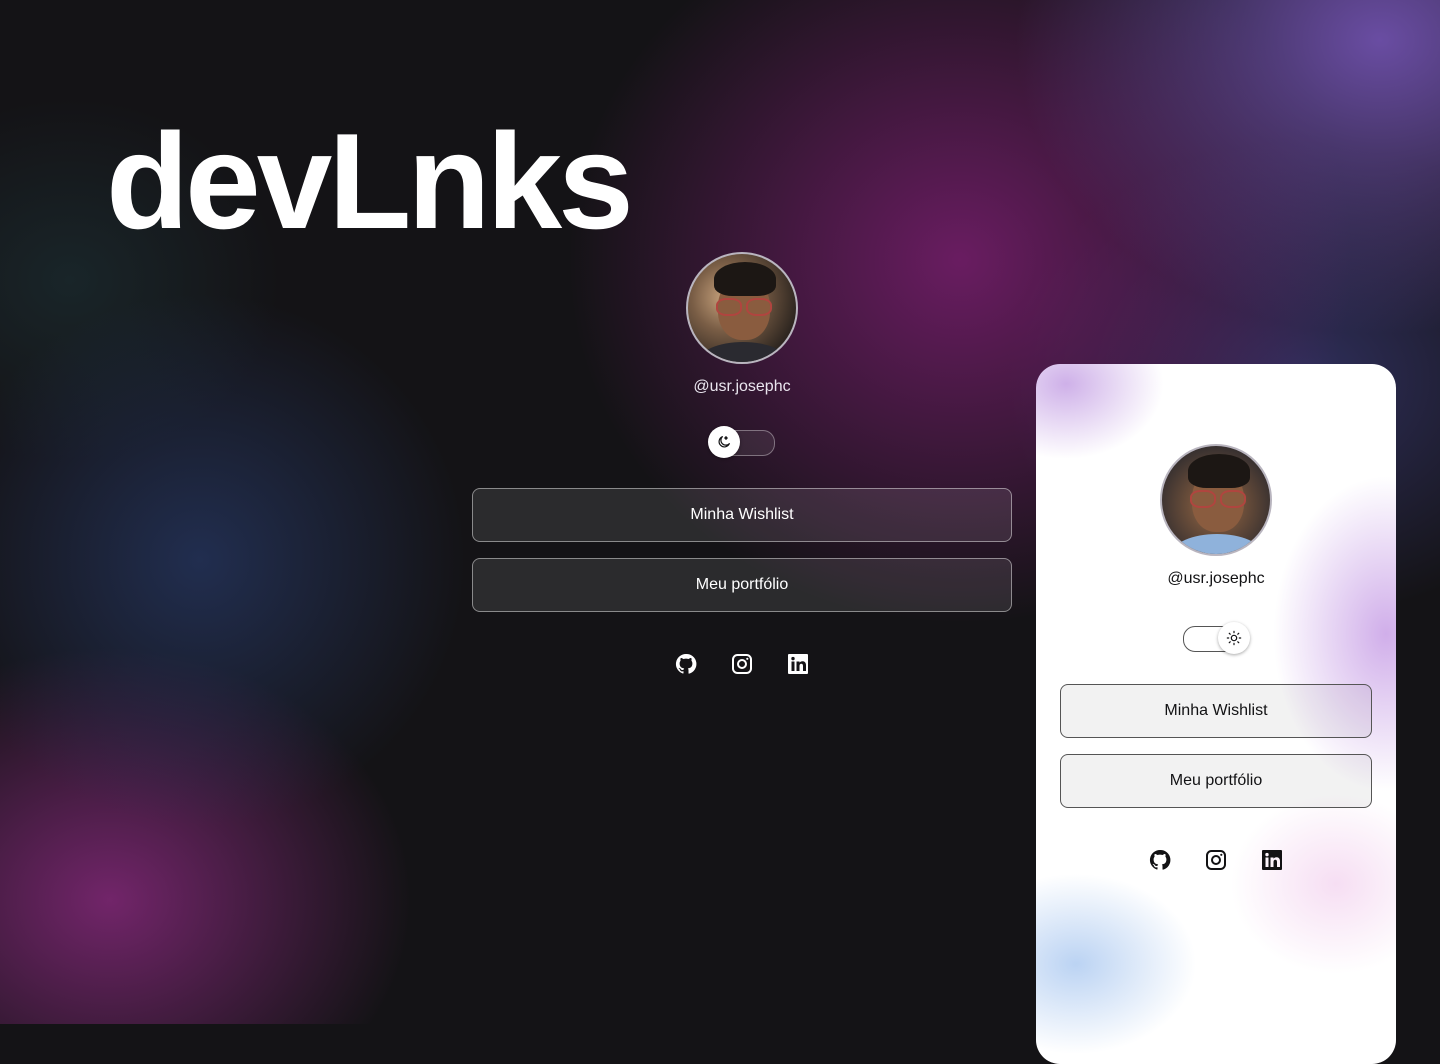 This screenshot has width=1440, height=1064. I want to click on sun-icon, so click(1234, 638).